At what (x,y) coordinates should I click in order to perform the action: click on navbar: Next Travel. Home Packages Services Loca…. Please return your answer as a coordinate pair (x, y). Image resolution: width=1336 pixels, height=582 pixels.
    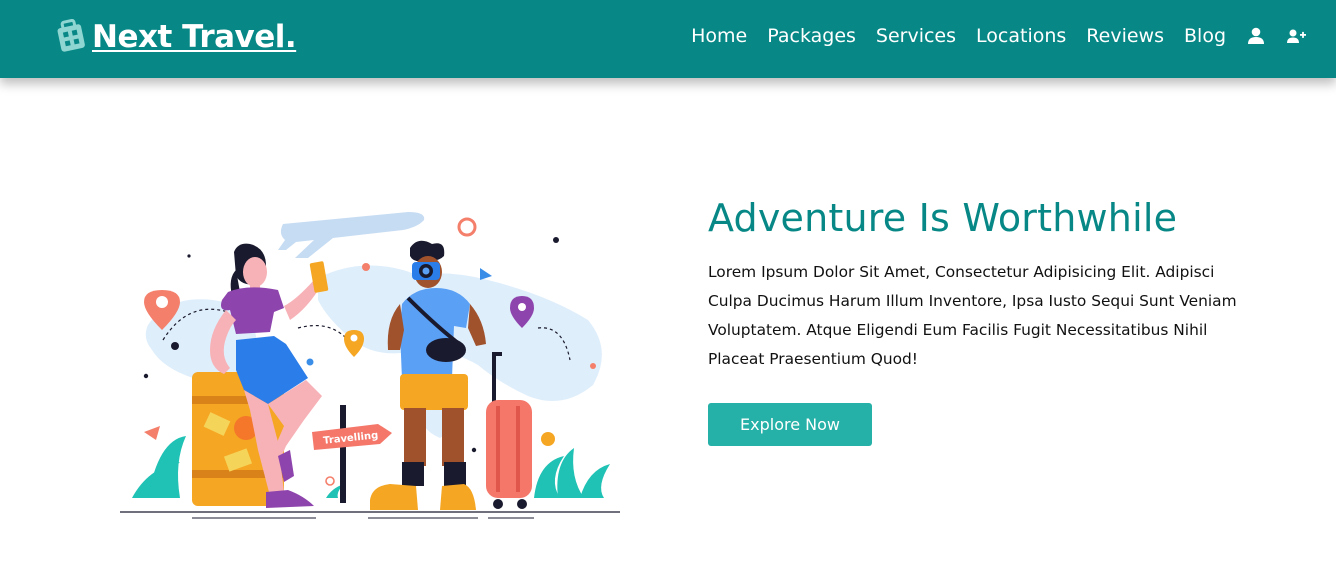
    Looking at the image, I should click on (668, 39).